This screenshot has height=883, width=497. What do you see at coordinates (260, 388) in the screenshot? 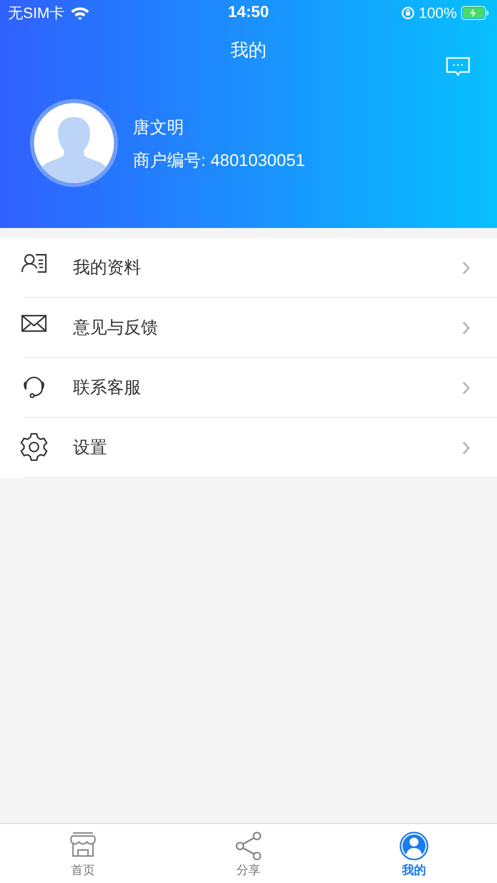
I see `menu-item: 联系客服` at bounding box center [260, 388].